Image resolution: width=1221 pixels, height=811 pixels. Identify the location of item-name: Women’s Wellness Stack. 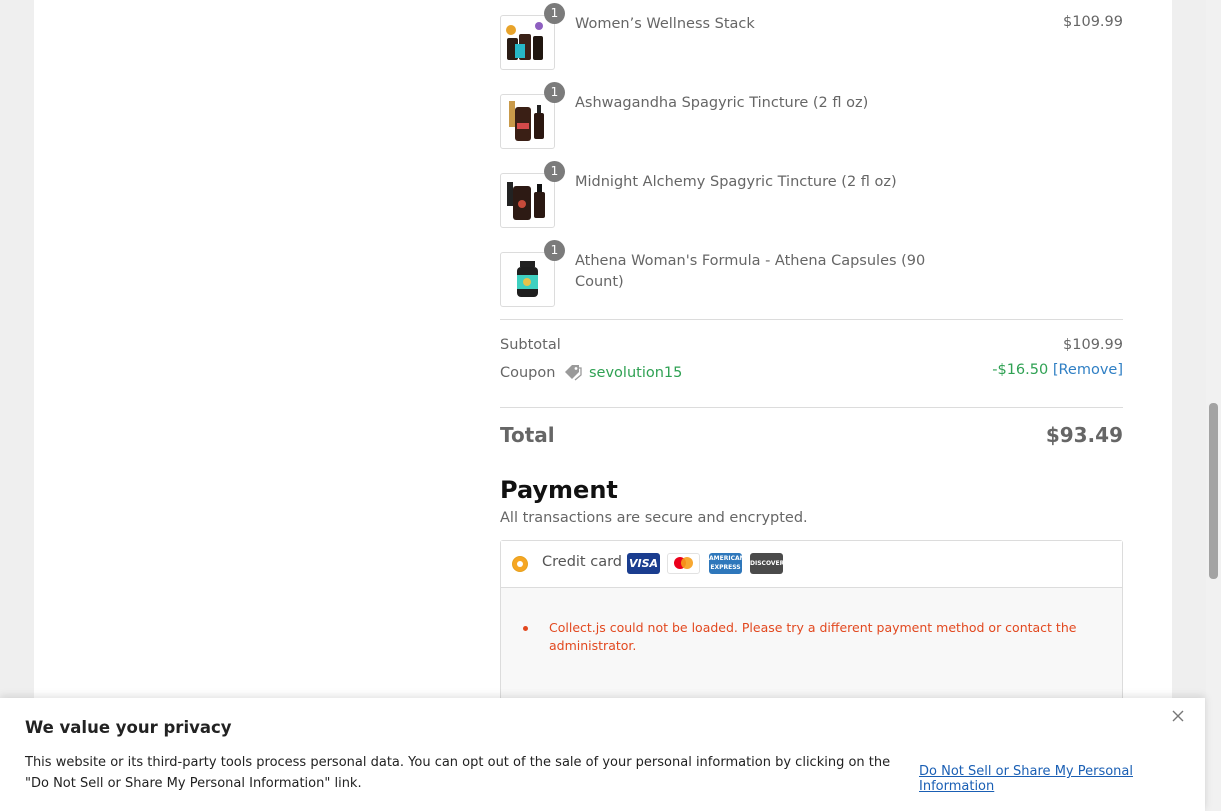
(665, 24).